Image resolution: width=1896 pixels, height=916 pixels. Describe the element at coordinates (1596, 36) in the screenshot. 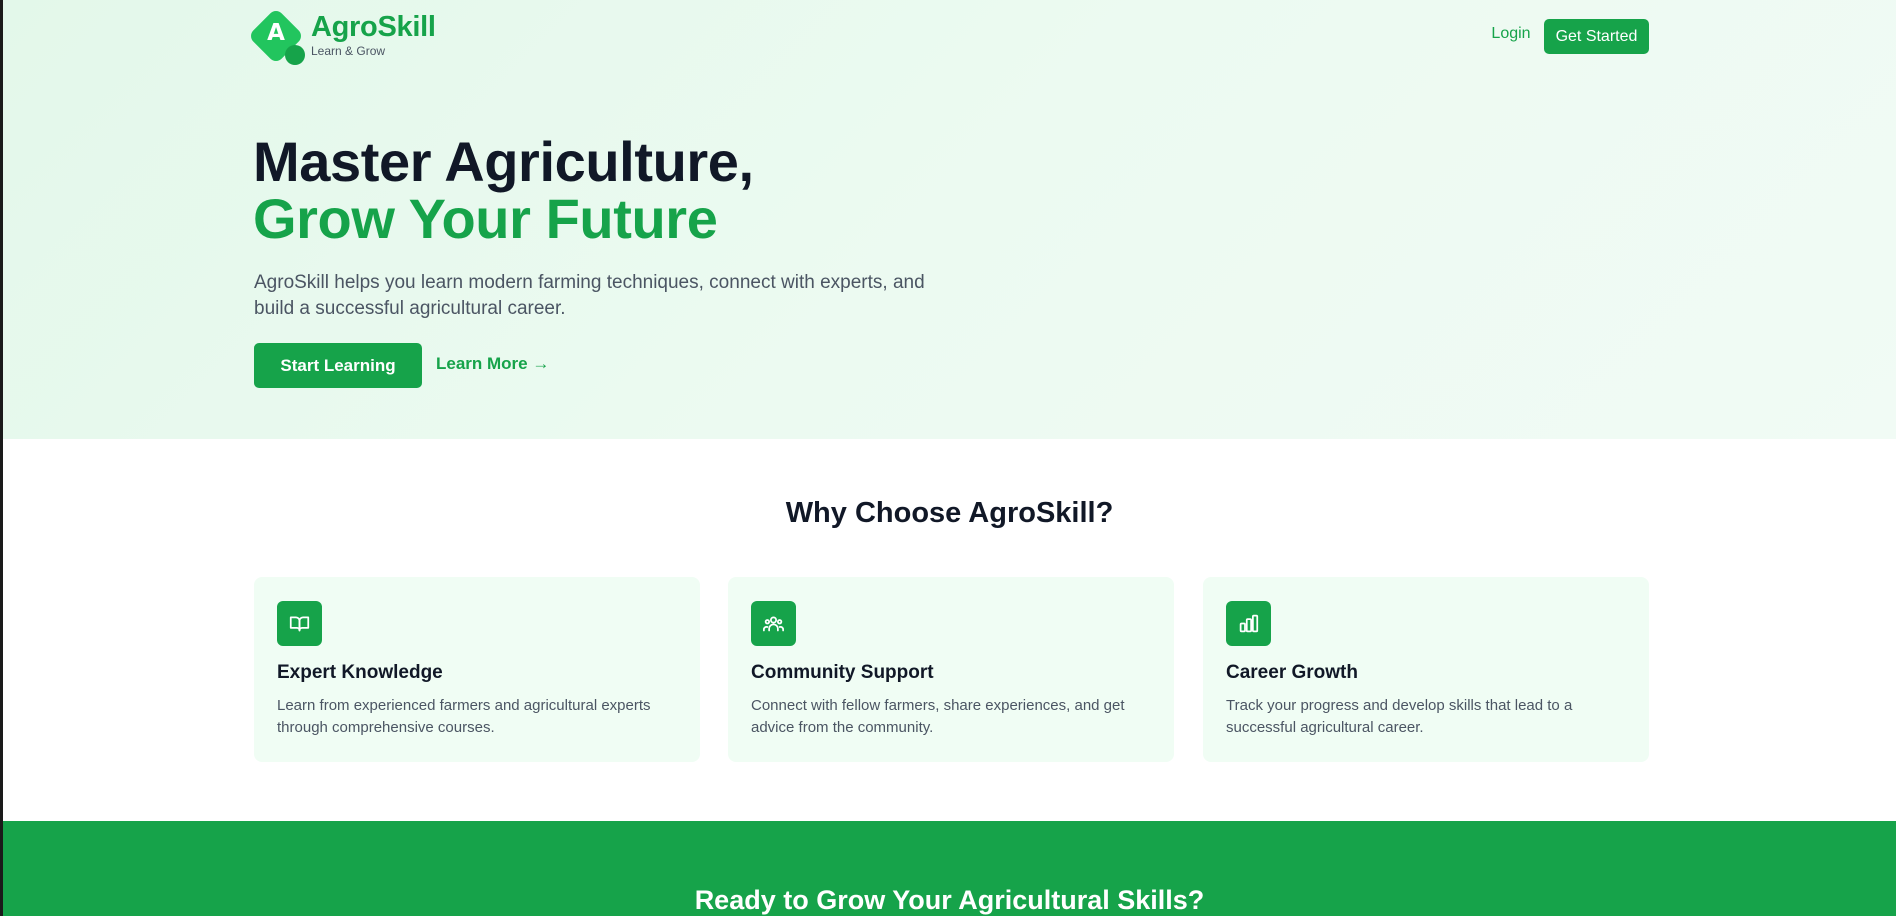

I see `get-started-button: Get Started` at that location.